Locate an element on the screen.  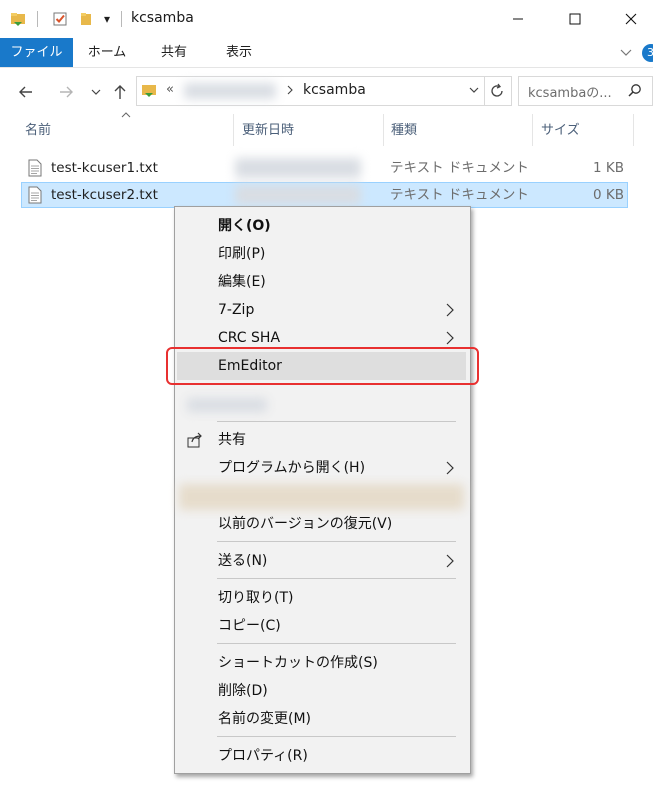
menu-item-label: 開く(O) is located at coordinates (244, 226).